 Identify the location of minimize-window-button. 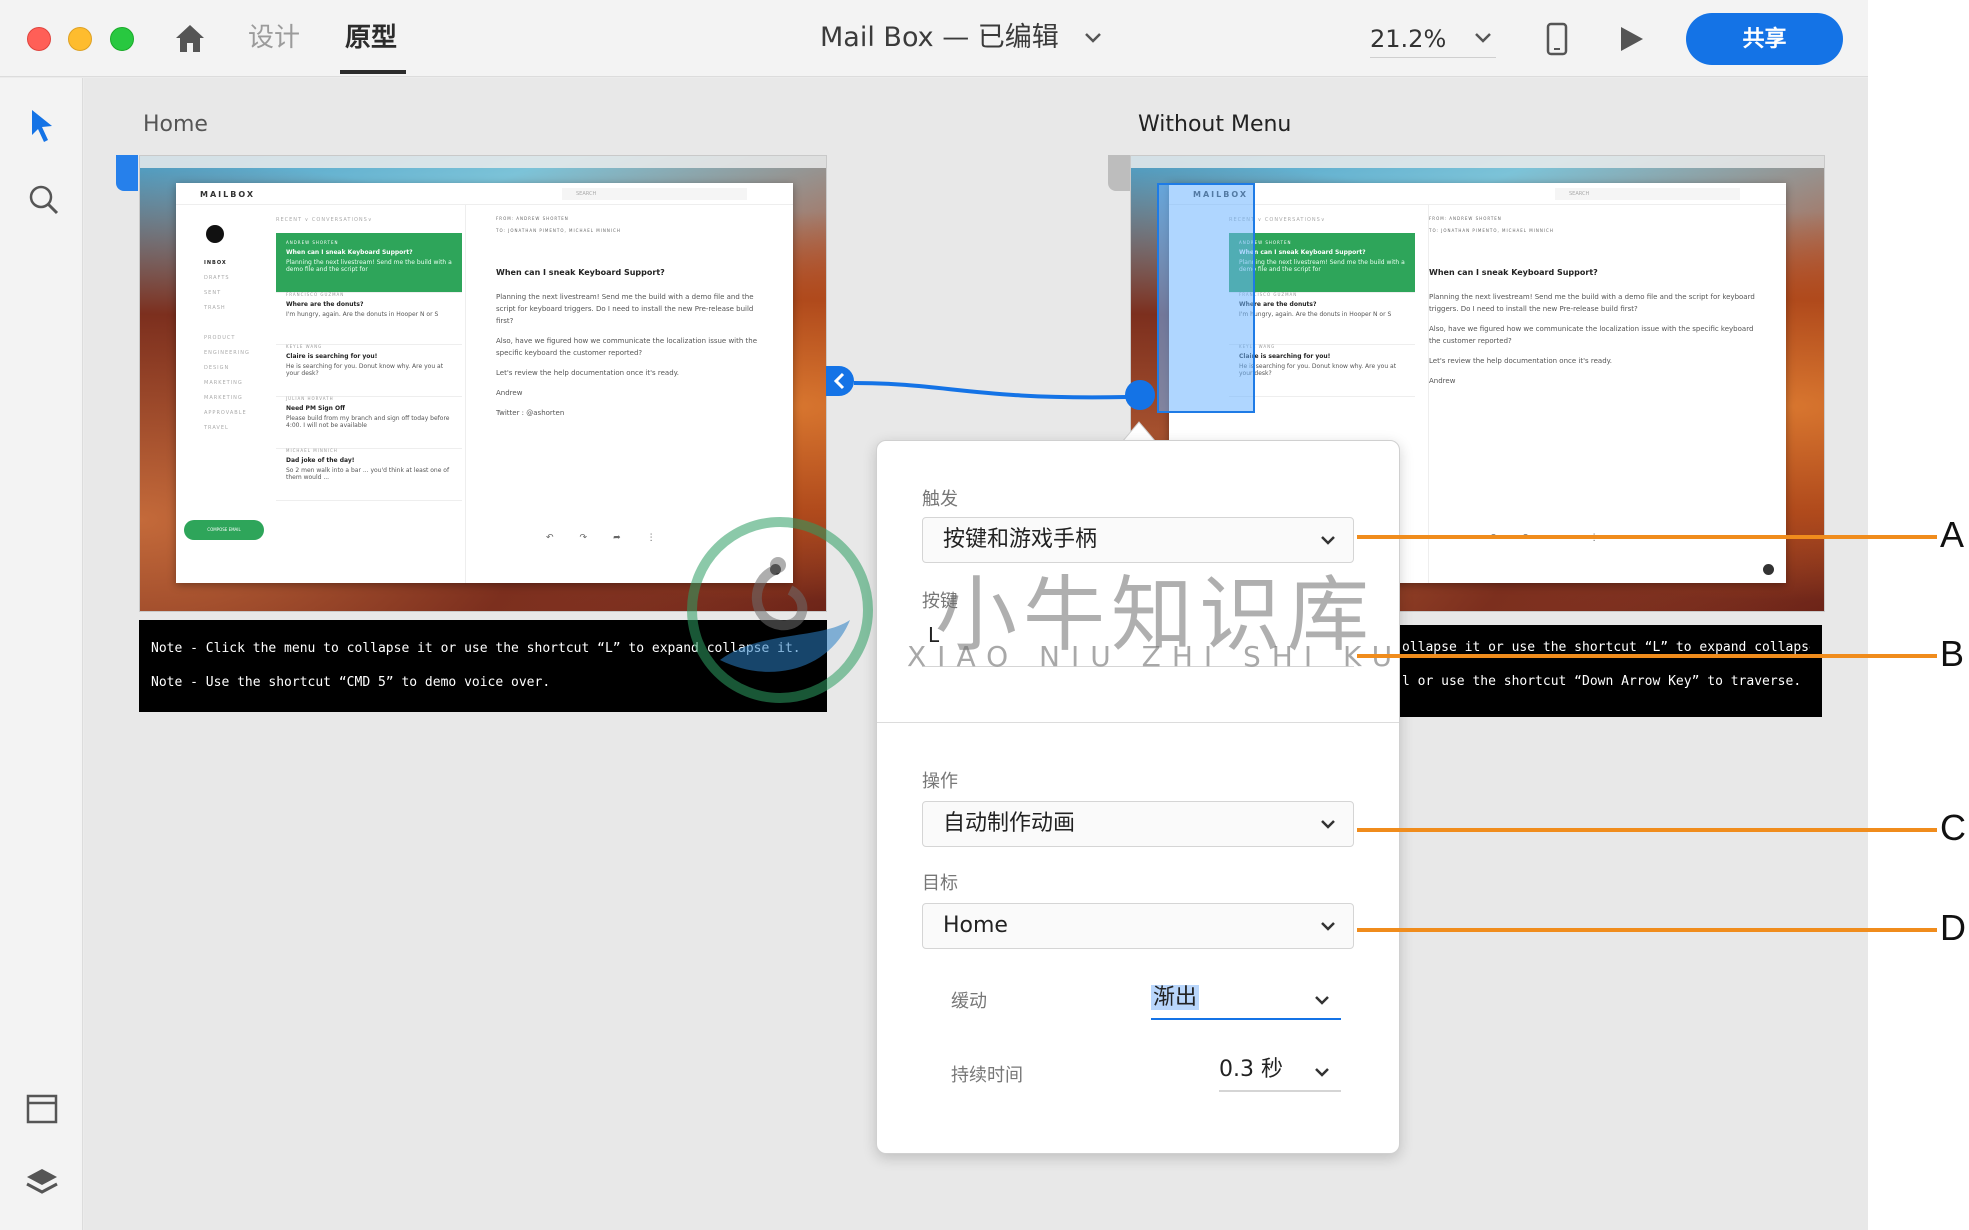
(80, 39).